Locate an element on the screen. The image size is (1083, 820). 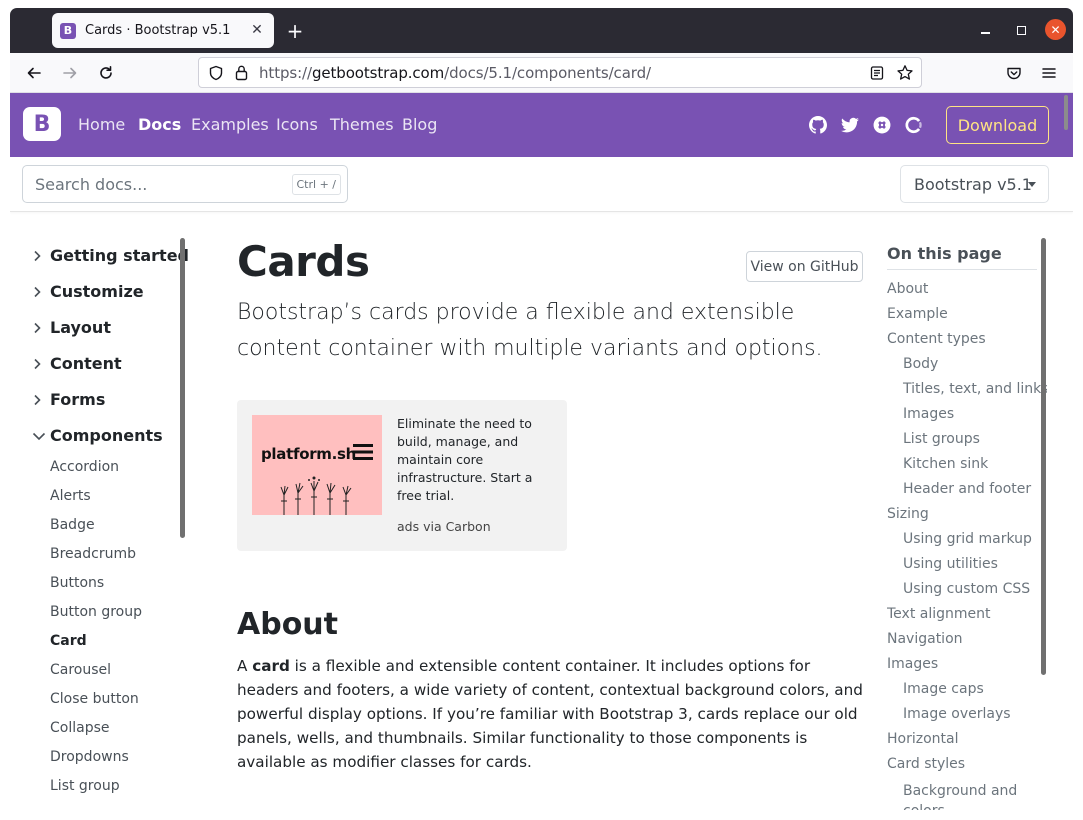
toc-link-horizontal: Horizontal is located at coordinates (922, 739).